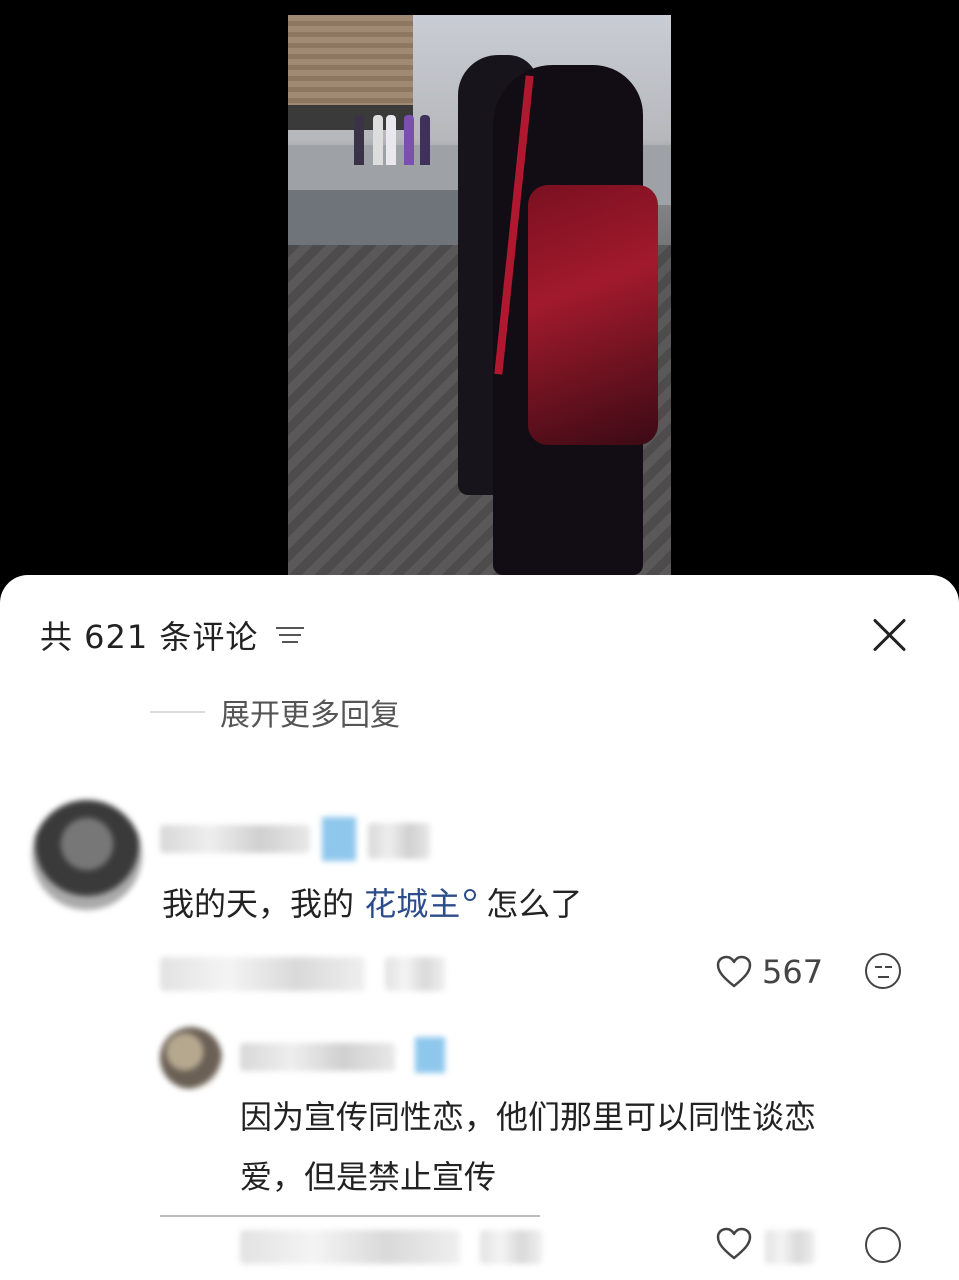 Image resolution: width=959 pixels, height=1280 pixels. I want to click on vip-badge-blurred, so click(339, 839).